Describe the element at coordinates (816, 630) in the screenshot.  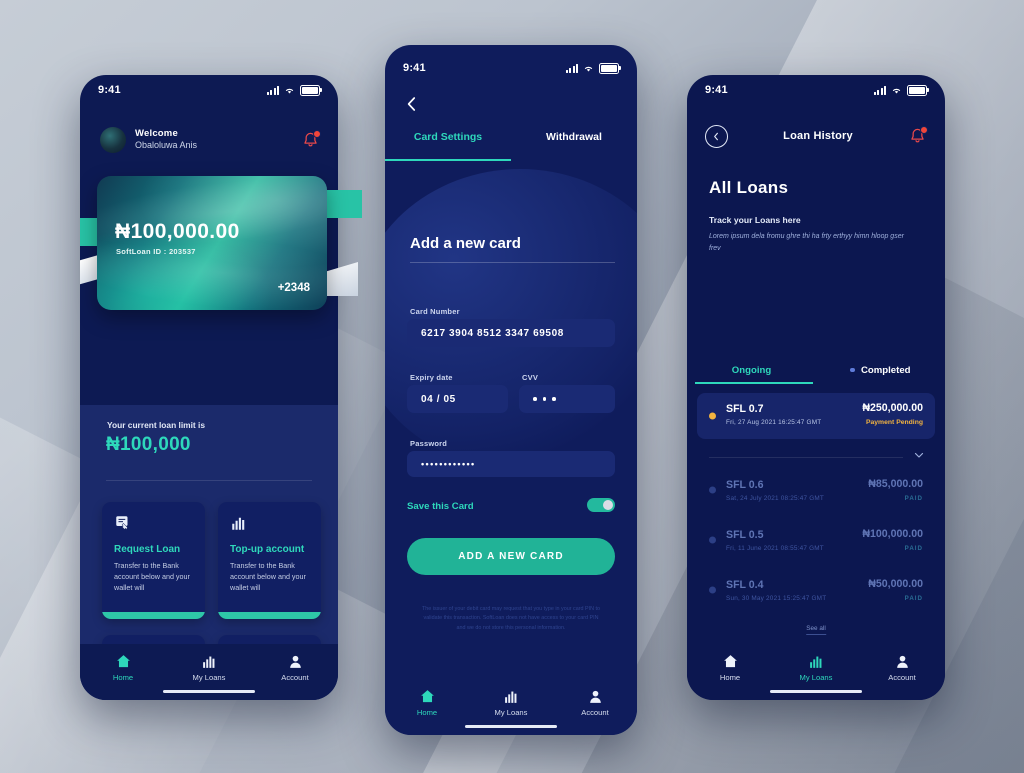
I see `see-all-link: See all` at that location.